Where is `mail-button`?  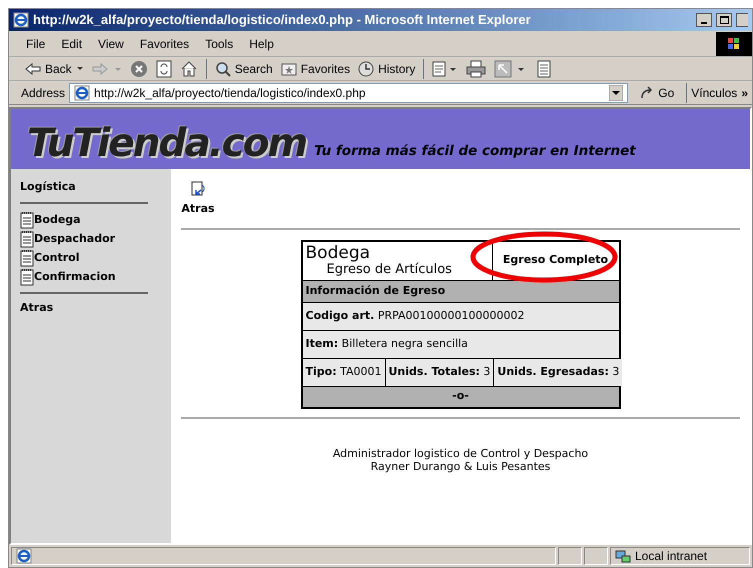 mail-button is located at coordinates (445, 69).